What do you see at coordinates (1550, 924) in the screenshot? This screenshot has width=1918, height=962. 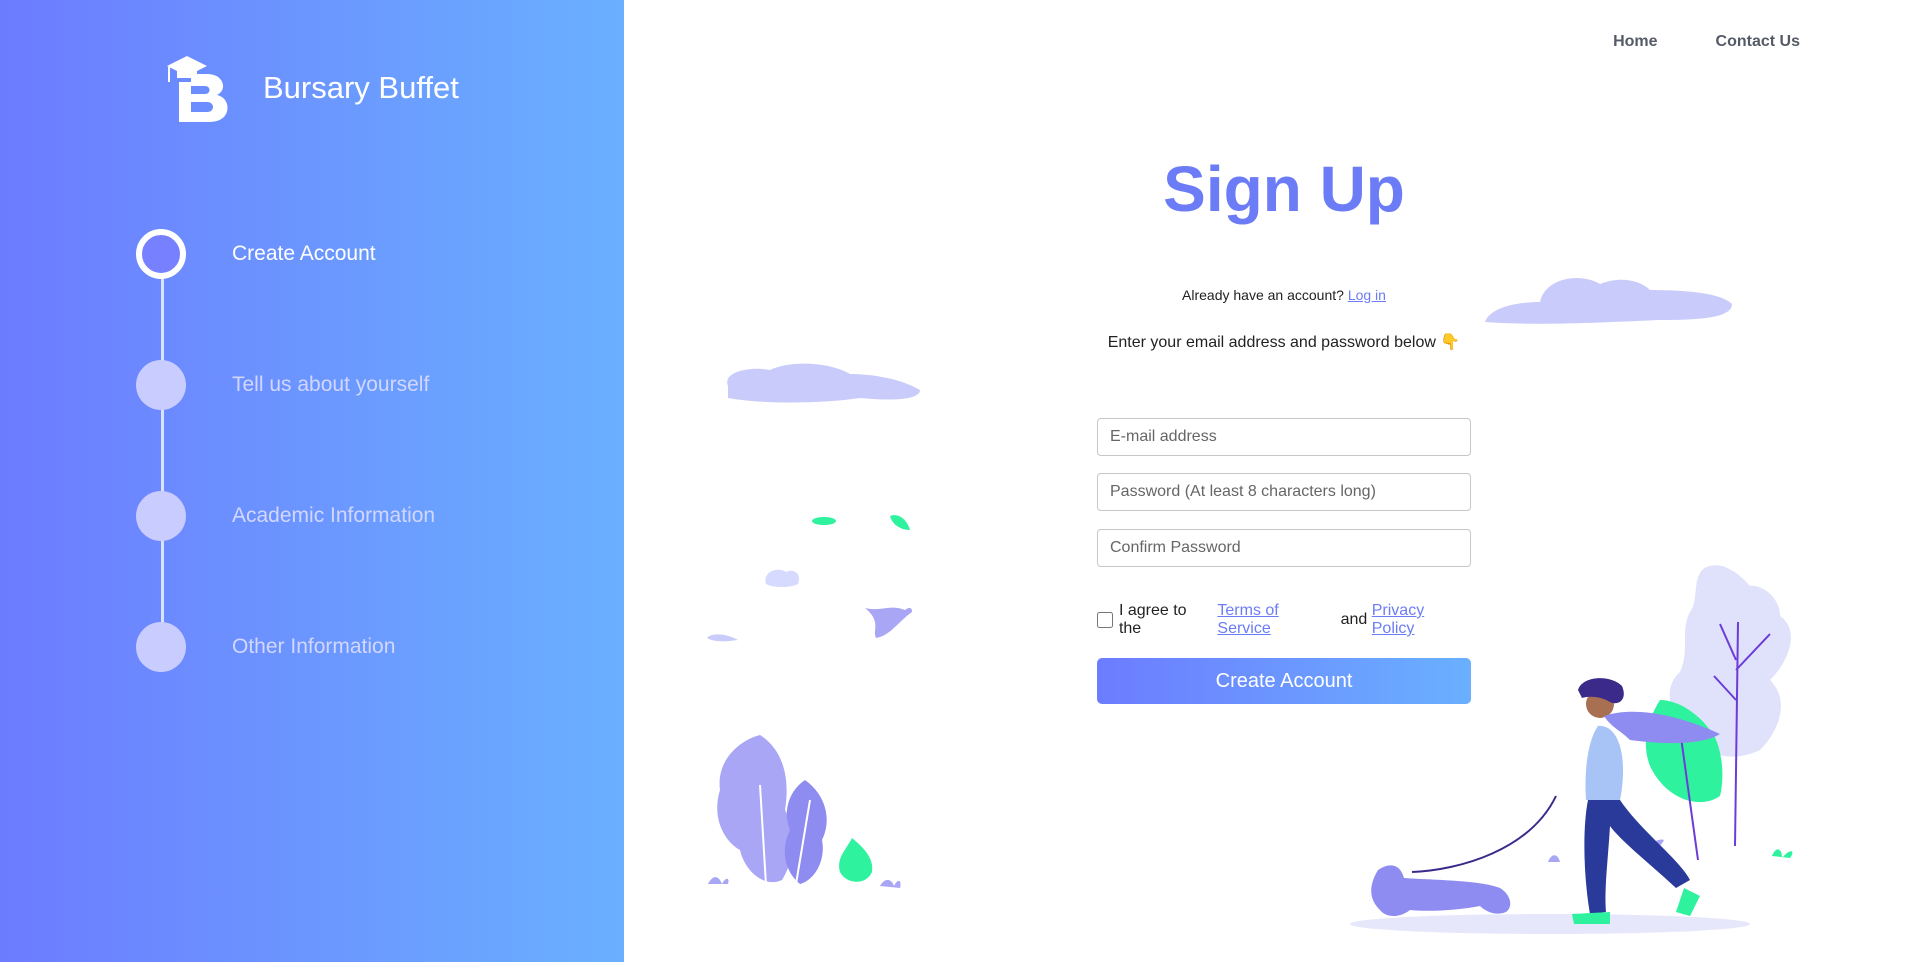 I see `ground-shadow` at bounding box center [1550, 924].